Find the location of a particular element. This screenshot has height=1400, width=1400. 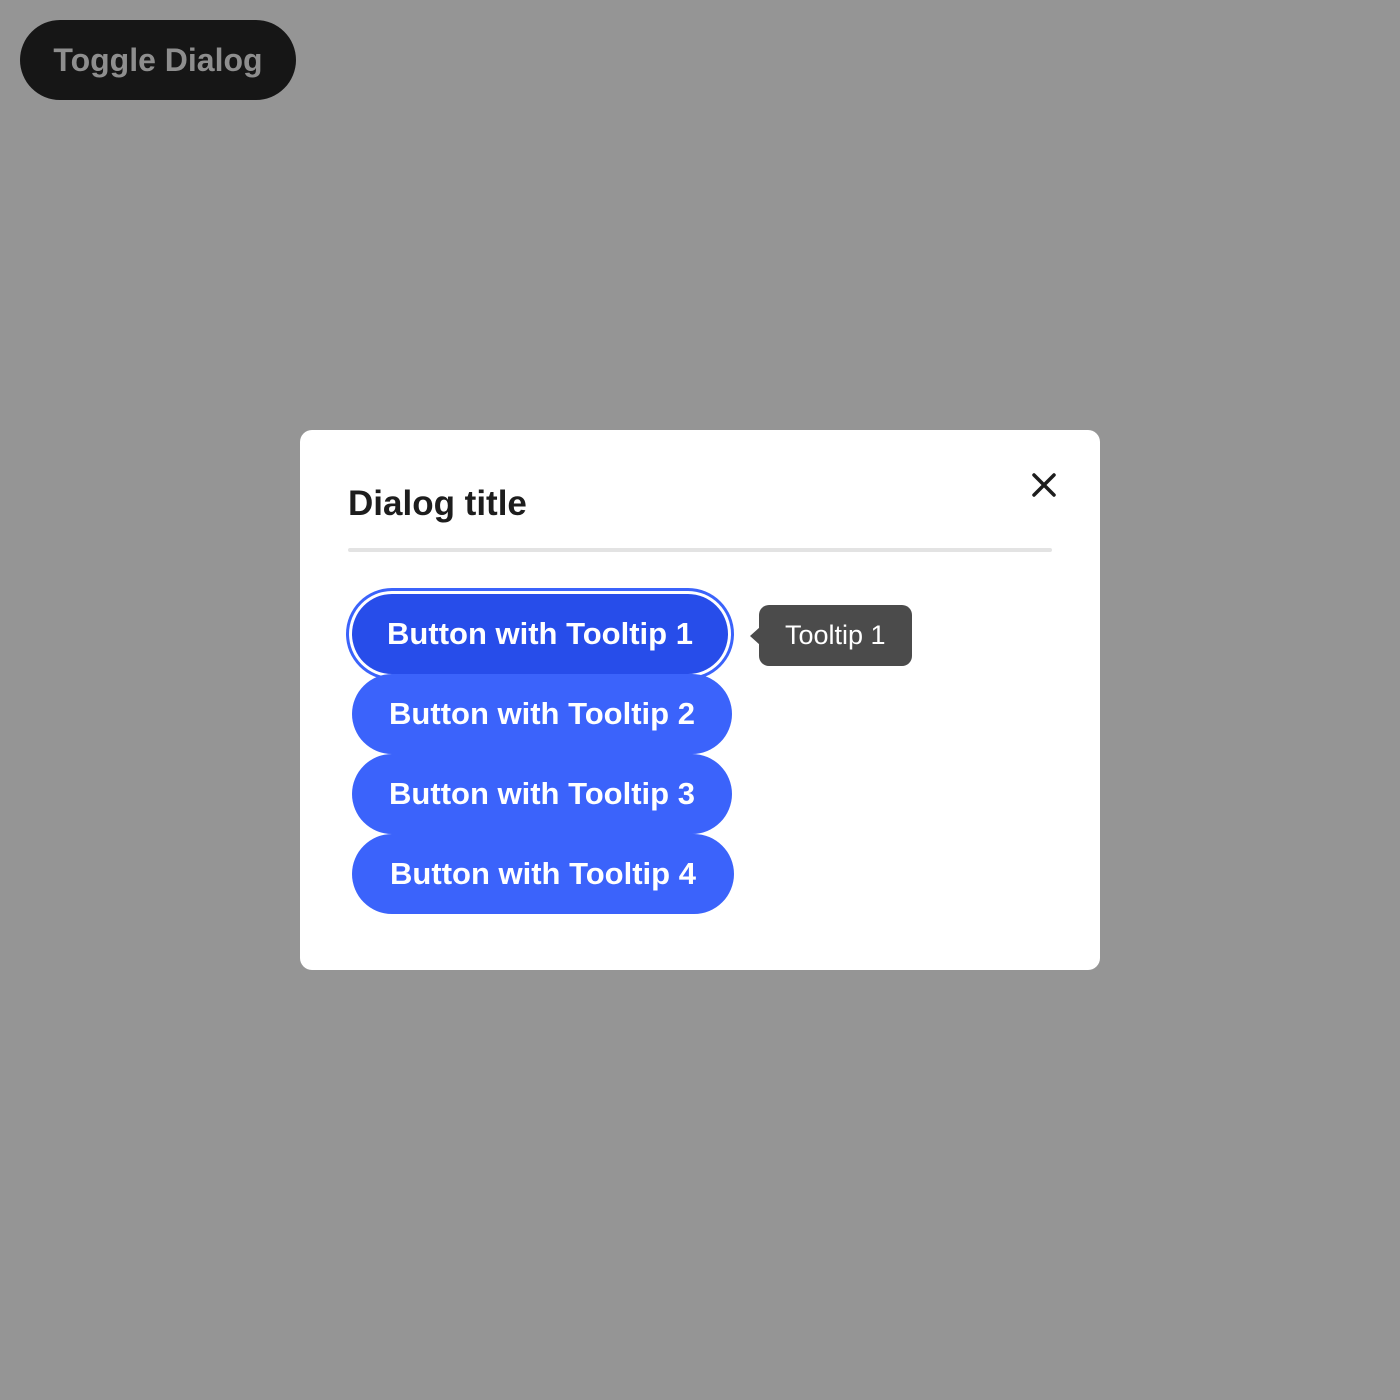

button-with-tooltip-4: Button with Tooltip 4 is located at coordinates (543, 874).